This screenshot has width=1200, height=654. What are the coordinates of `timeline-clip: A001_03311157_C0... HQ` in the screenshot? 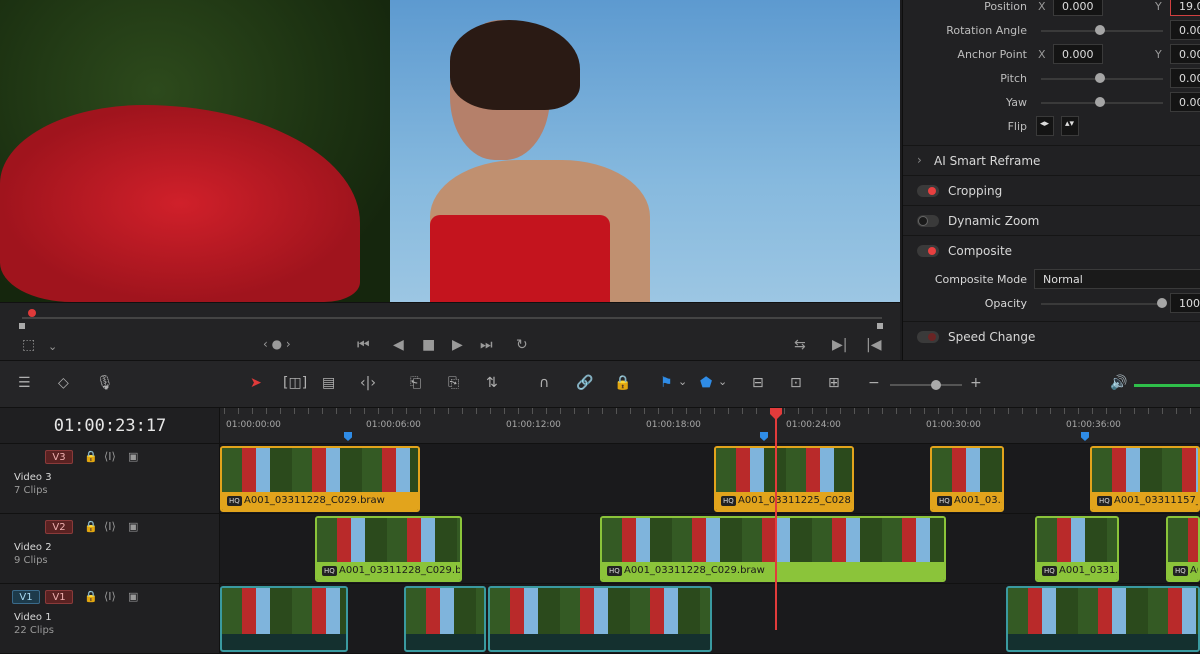 It's located at (1145, 479).